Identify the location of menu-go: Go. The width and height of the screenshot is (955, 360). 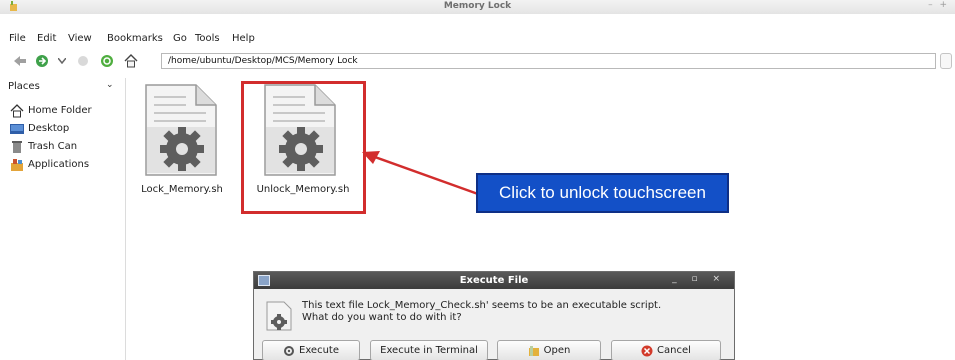
(180, 38).